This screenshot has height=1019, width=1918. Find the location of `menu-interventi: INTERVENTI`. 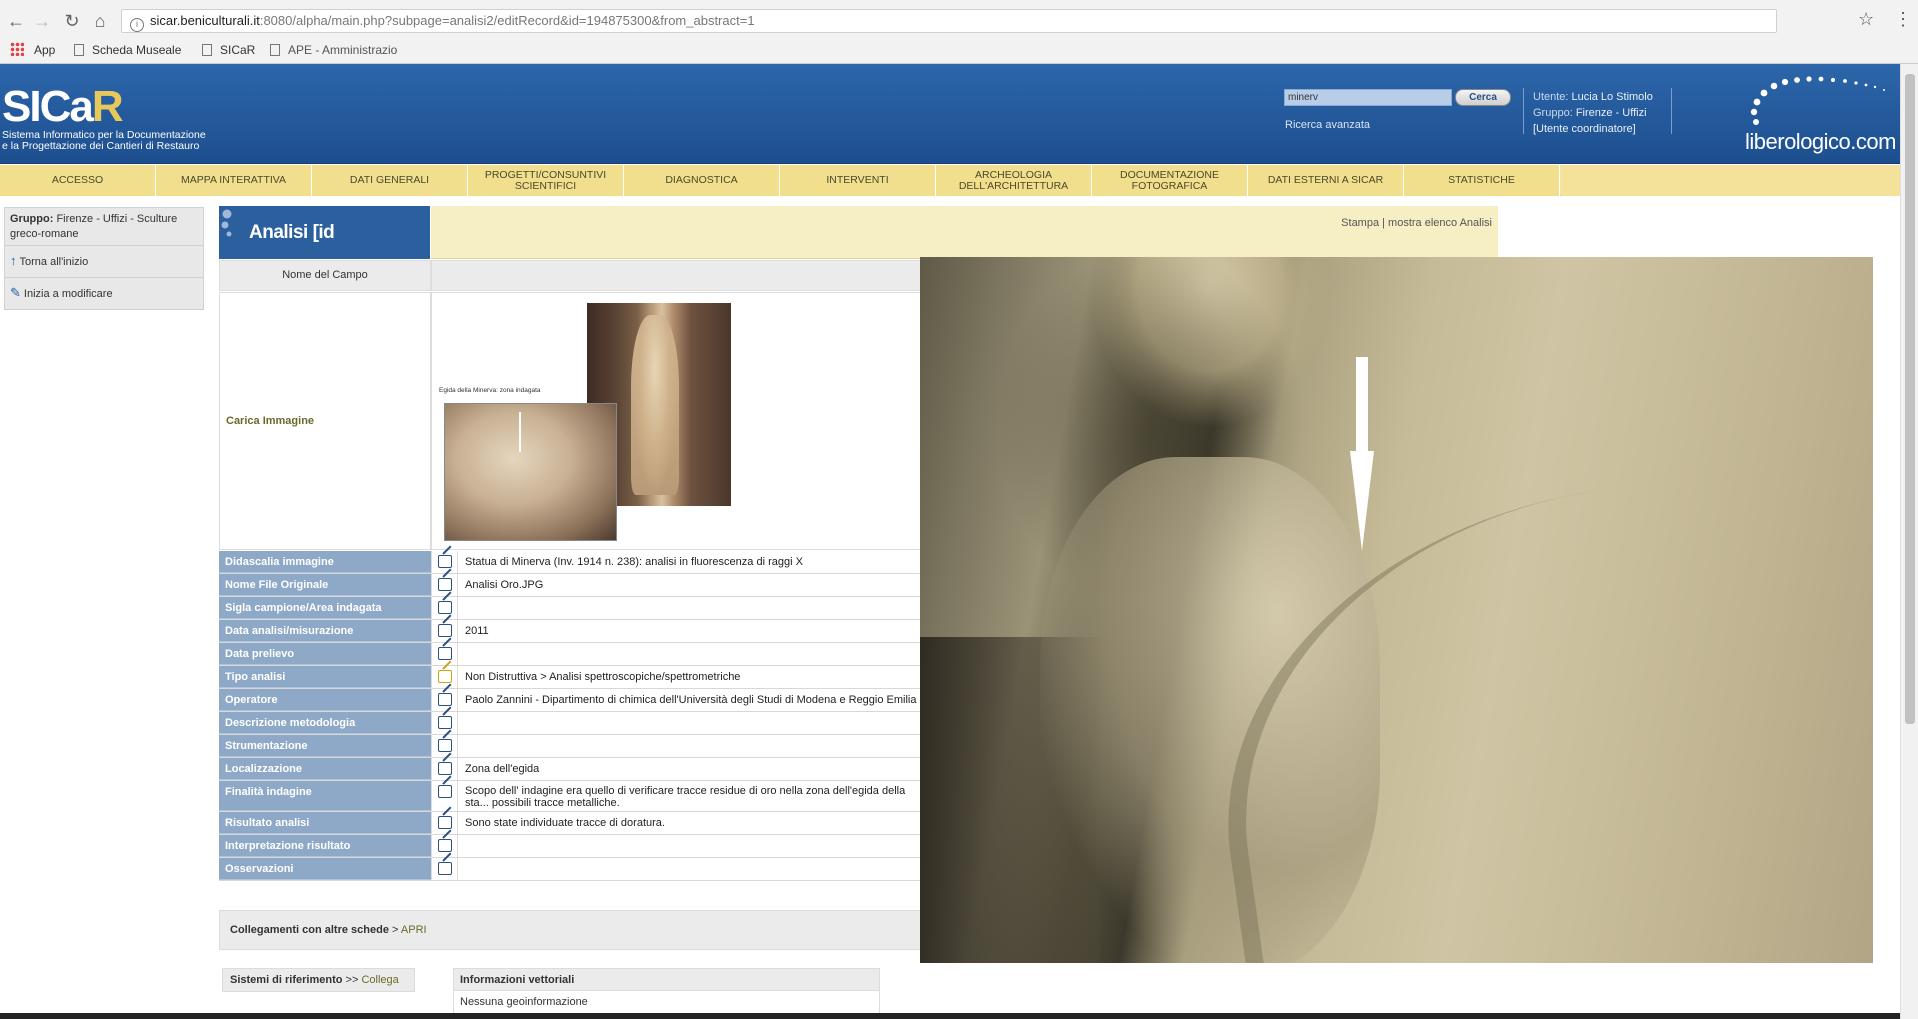

menu-interventi: INTERVENTI is located at coordinates (858, 180).